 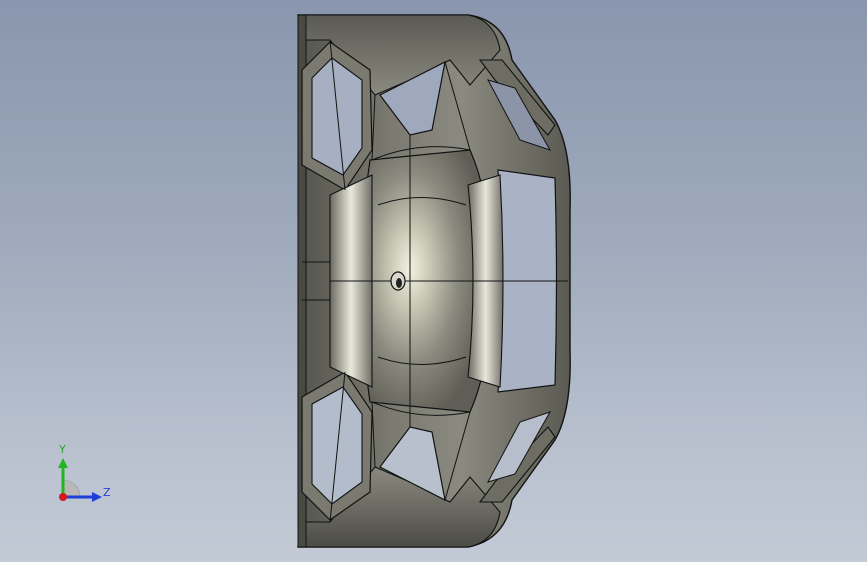 I want to click on z-axis-label: Z, so click(x=107, y=492).